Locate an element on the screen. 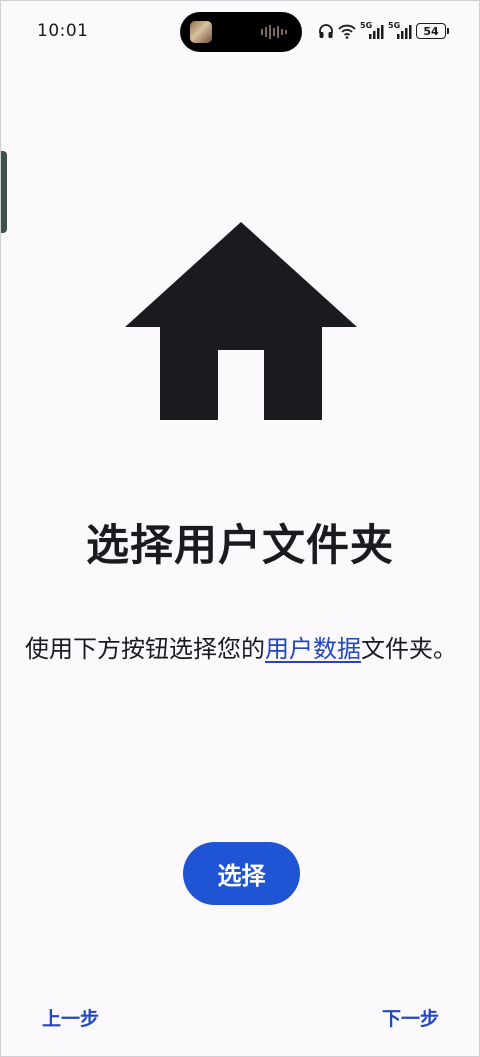 This screenshot has width=480, height=1057. cellular-signal-1: 5G is located at coordinates (372, 30).